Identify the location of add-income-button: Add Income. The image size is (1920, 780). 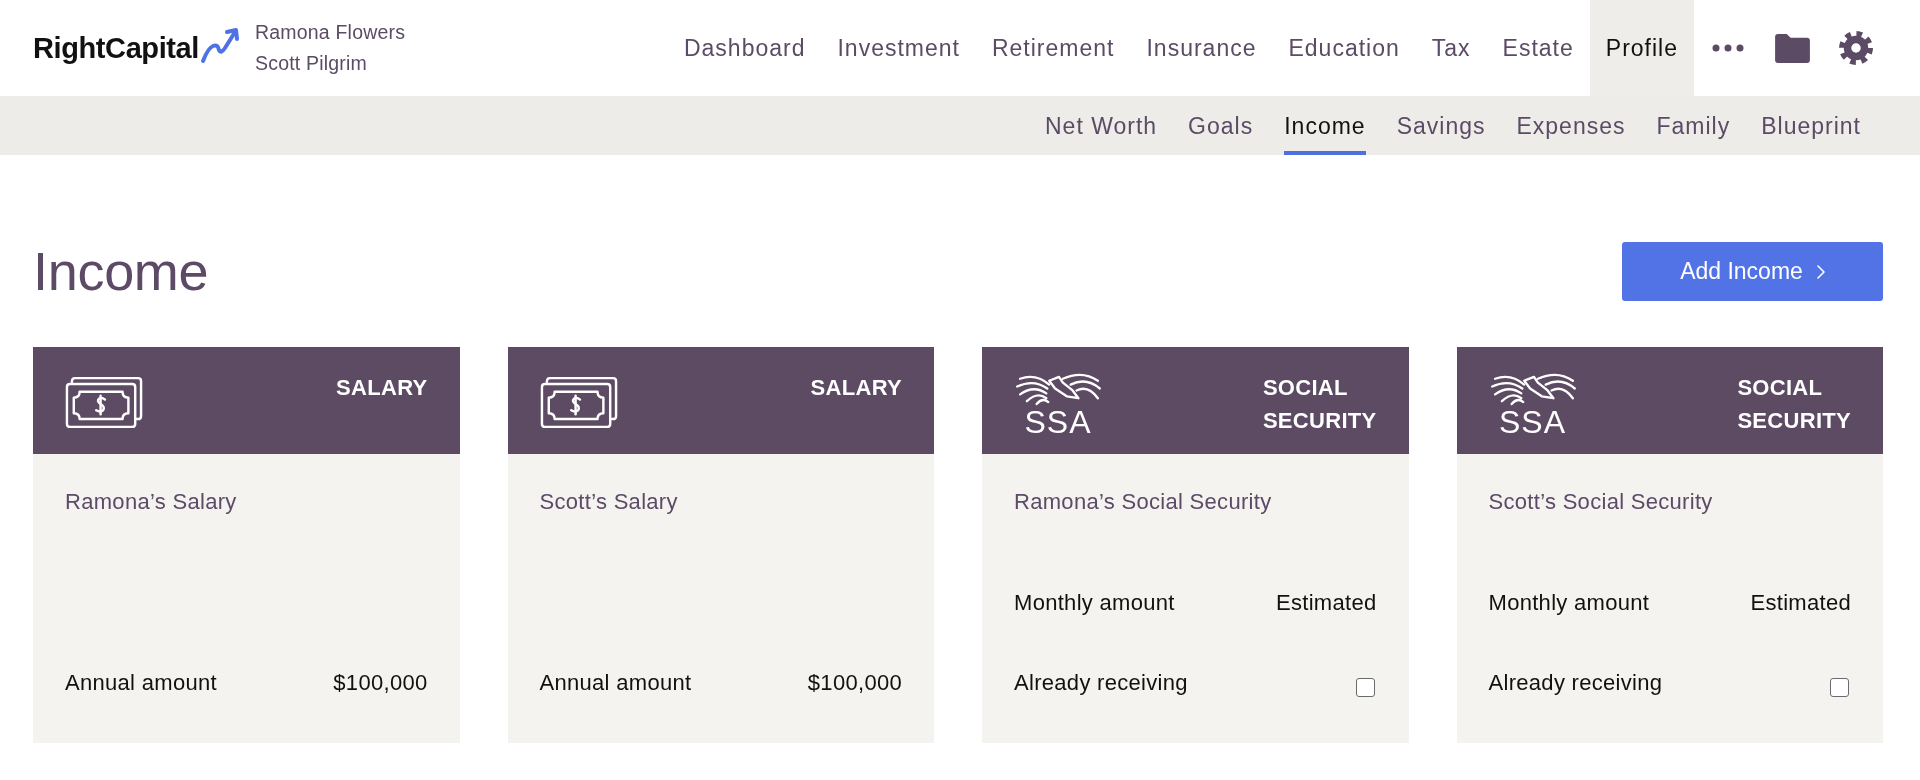
(1752, 271).